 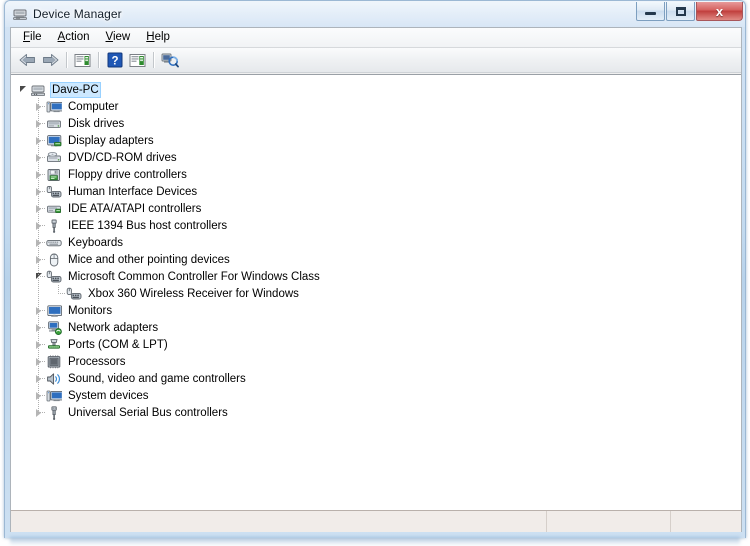 I want to click on expander-expanded-icon, so click(x=22, y=89).